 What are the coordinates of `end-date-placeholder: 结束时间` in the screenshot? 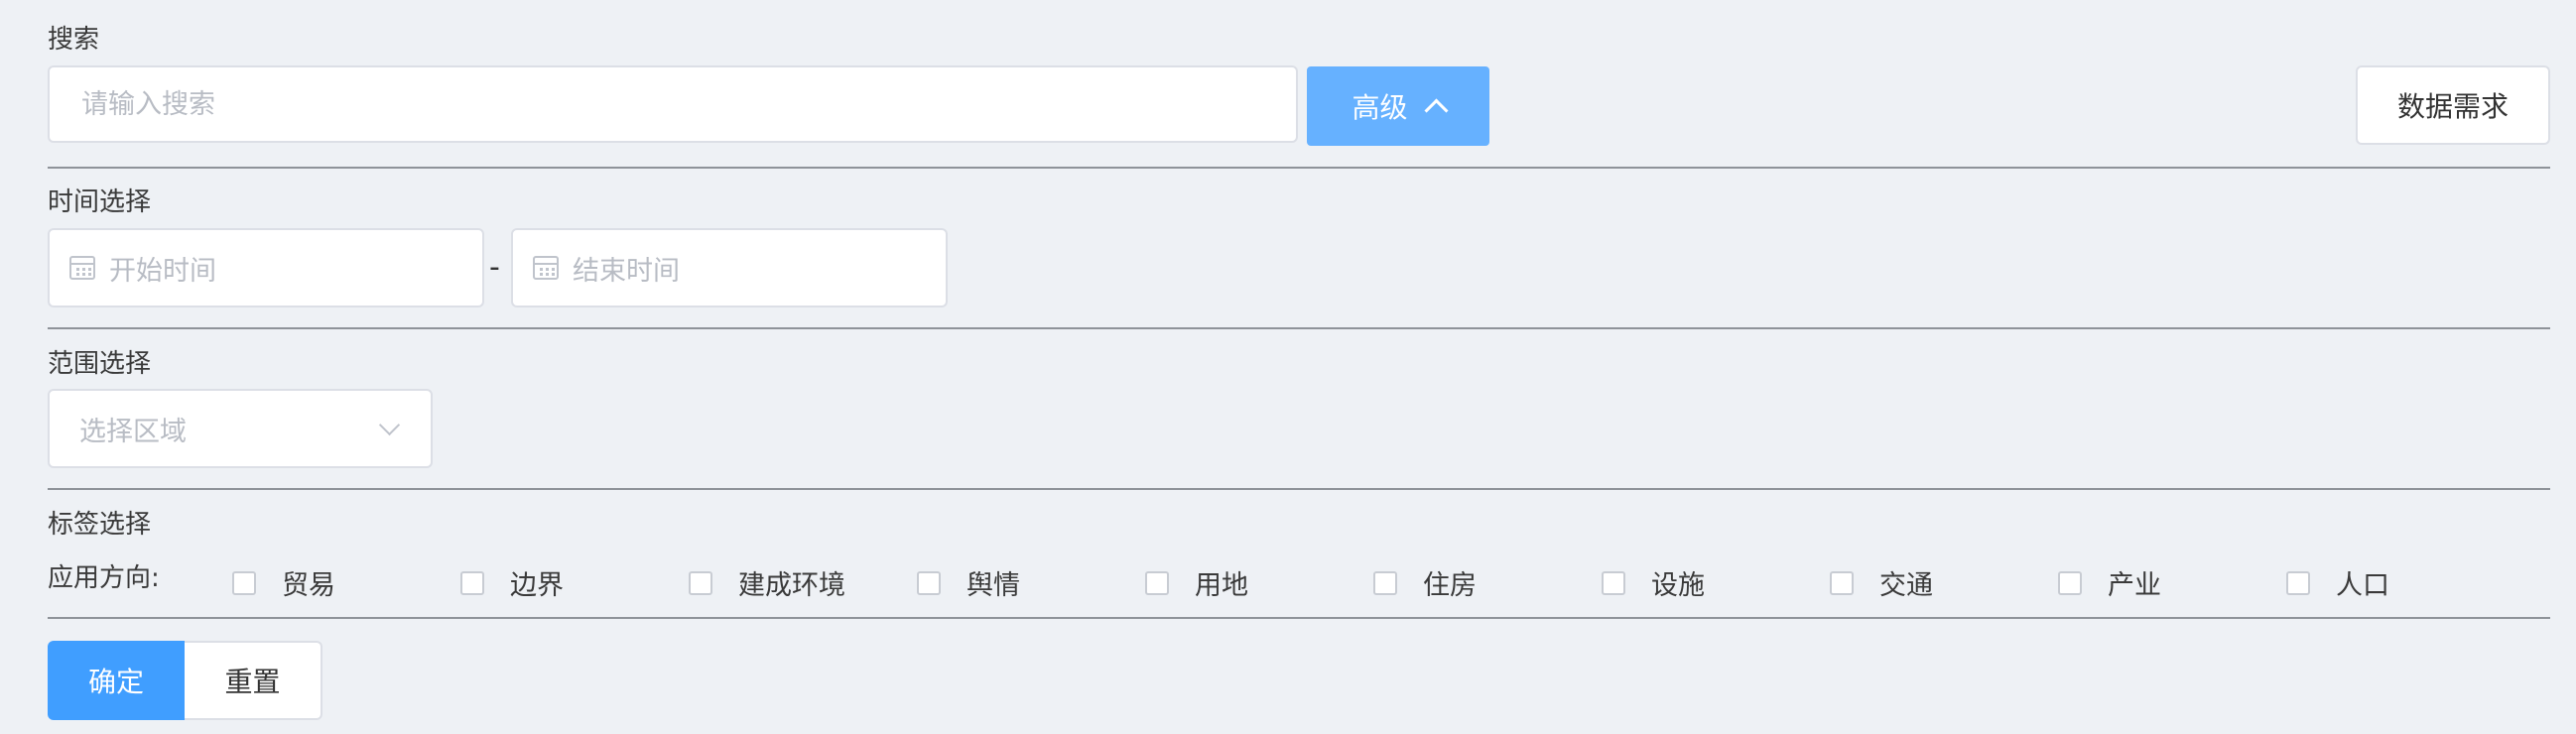 It's located at (626, 271).